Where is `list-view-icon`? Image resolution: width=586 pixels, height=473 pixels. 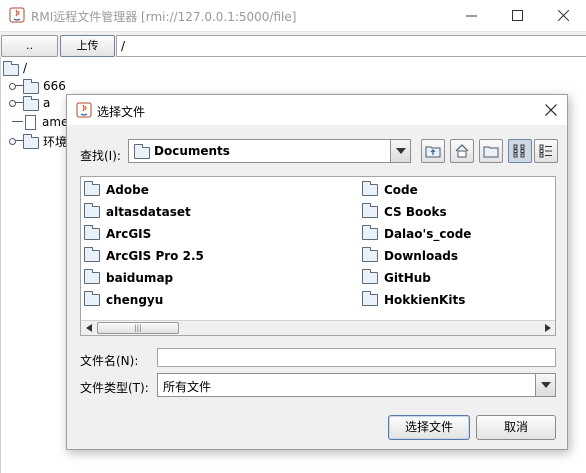 list-view-icon is located at coordinates (519, 151).